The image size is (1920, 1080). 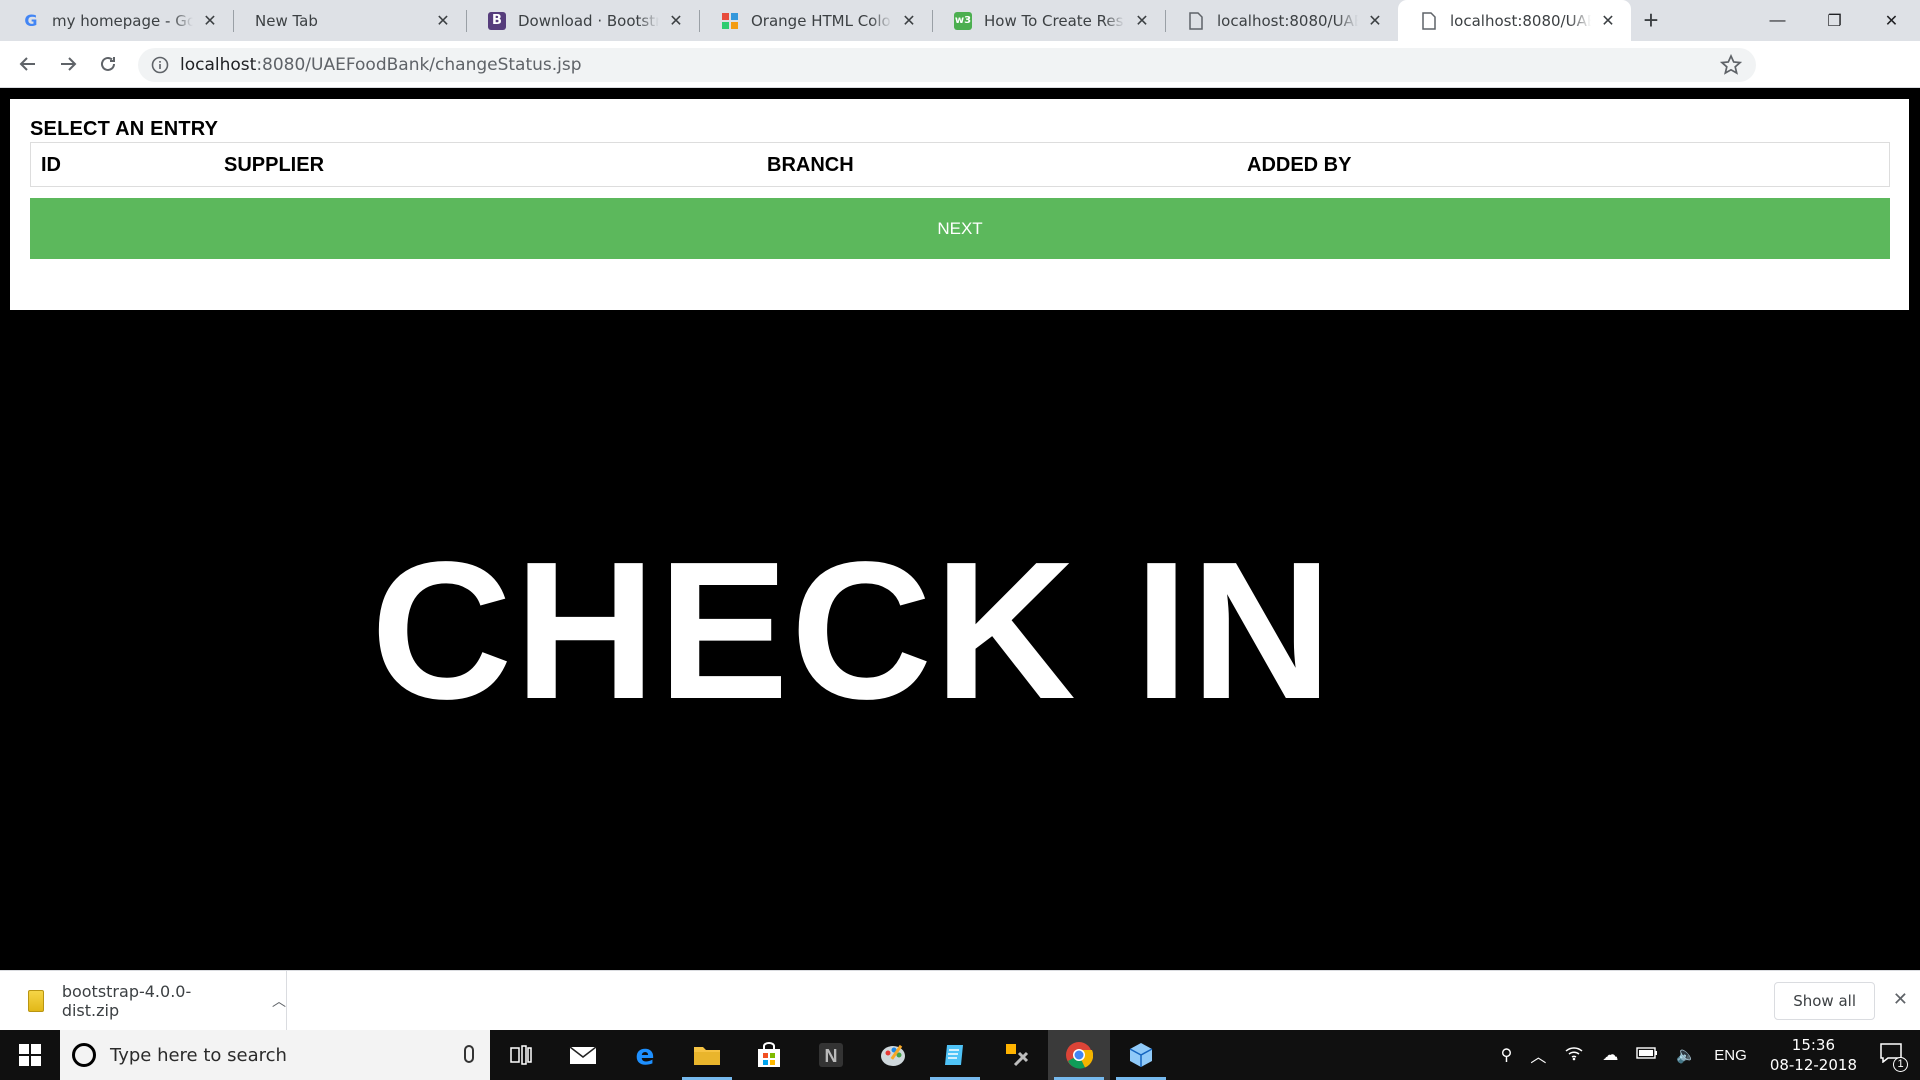 I want to click on clock: 15:36 08-12-2018, so click(x=1813, y=1055).